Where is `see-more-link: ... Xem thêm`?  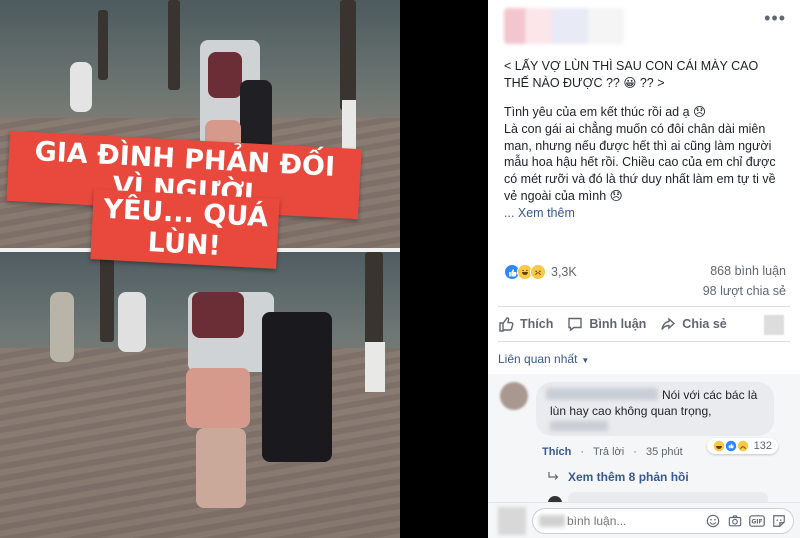 see-more-link: ... Xem thêm is located at coordinates (645, 213).